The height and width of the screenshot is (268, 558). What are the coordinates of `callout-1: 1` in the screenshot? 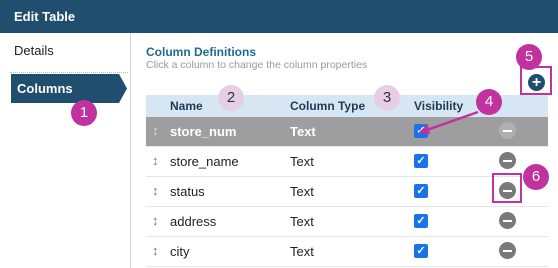 It's located at (84, 113).